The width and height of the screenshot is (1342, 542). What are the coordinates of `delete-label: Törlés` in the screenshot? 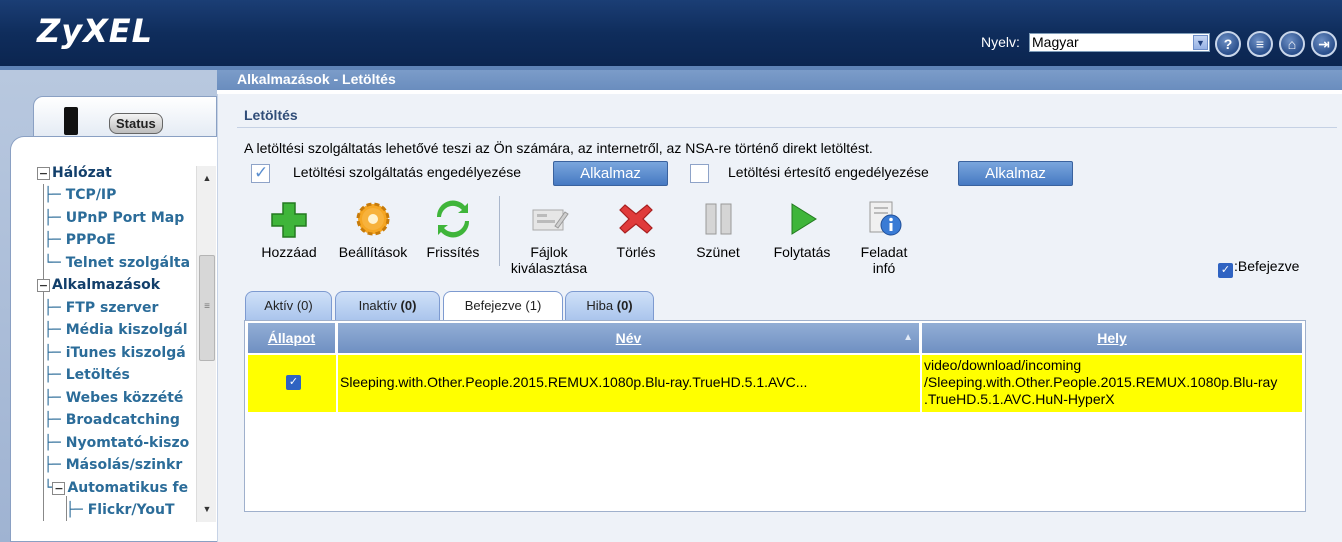 It's located at (636, 252).